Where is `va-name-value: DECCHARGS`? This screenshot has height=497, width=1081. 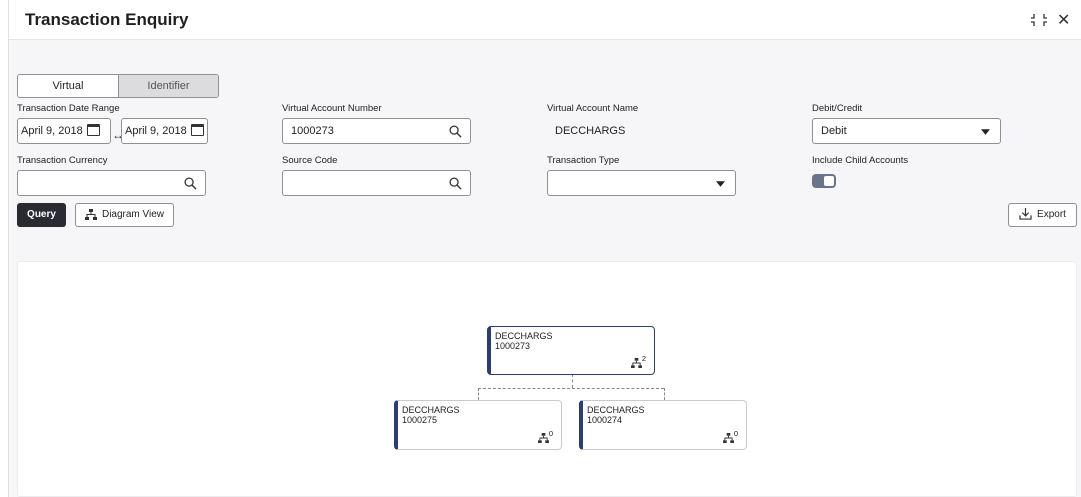
va-name-value: DECCHARGS is located at coordinates (590, 131).